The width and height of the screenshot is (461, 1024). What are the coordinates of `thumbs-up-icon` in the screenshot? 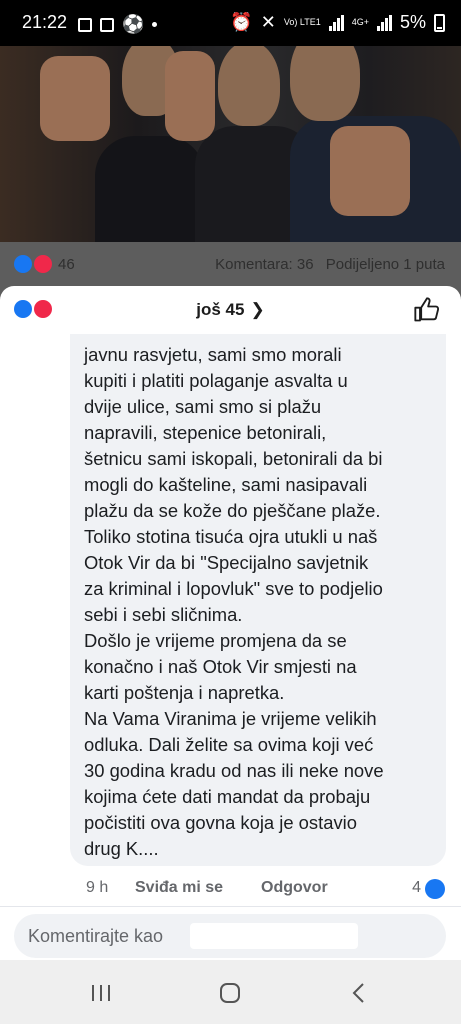 It's located at (427, 310).